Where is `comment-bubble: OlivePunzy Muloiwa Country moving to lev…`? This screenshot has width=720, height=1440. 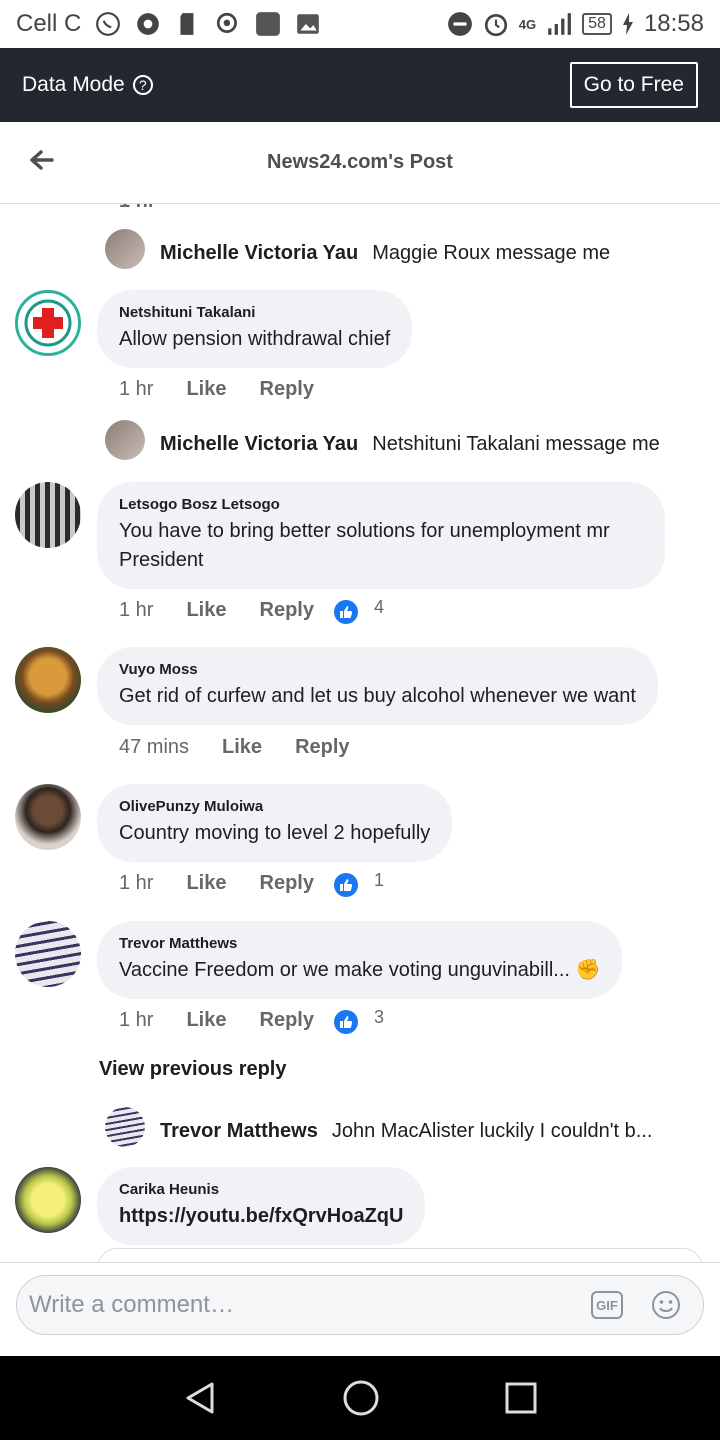 comment-bubble: OlivePunzy Muloiwa Country moving to lev… is located at coordinates (275, 823).